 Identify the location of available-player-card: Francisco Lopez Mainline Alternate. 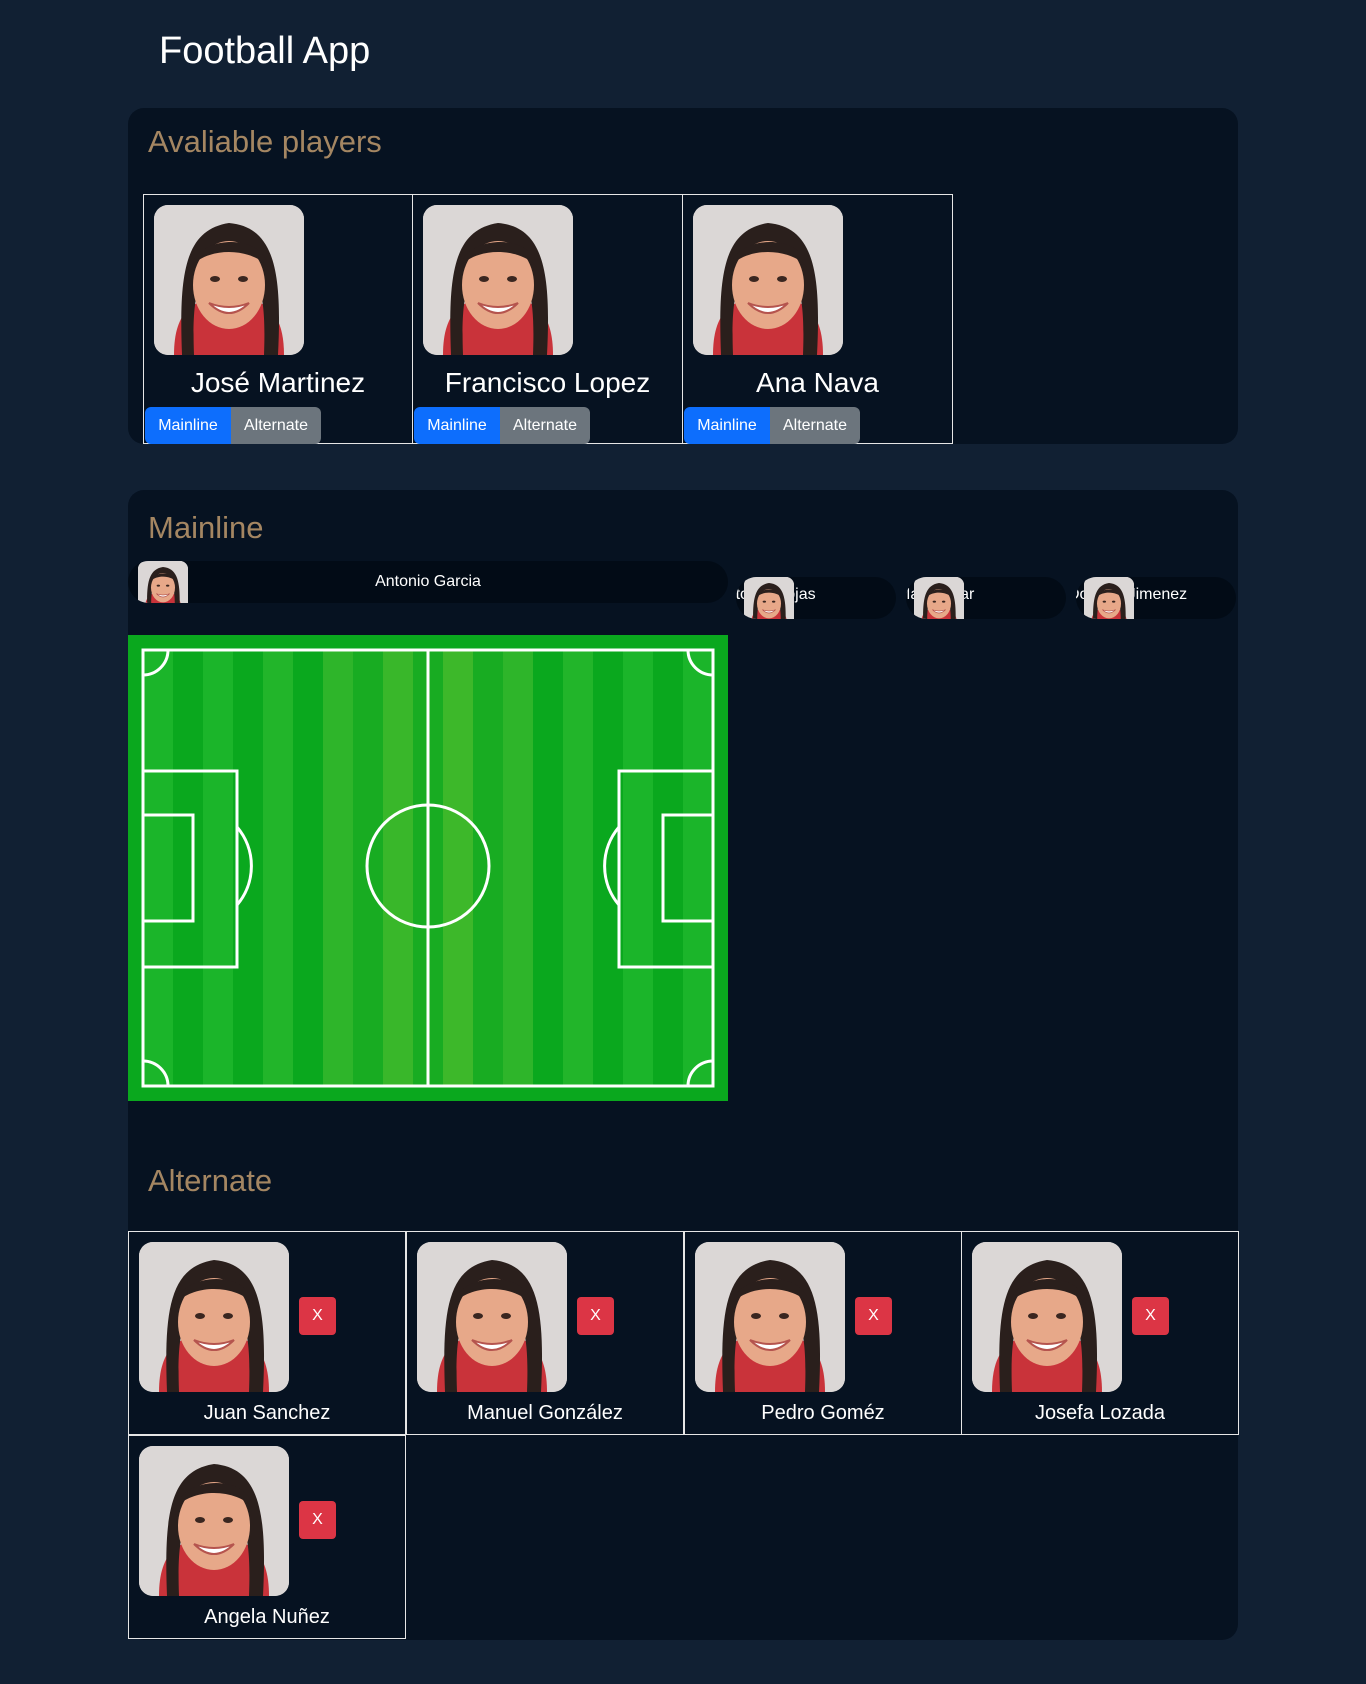
(548, 319).